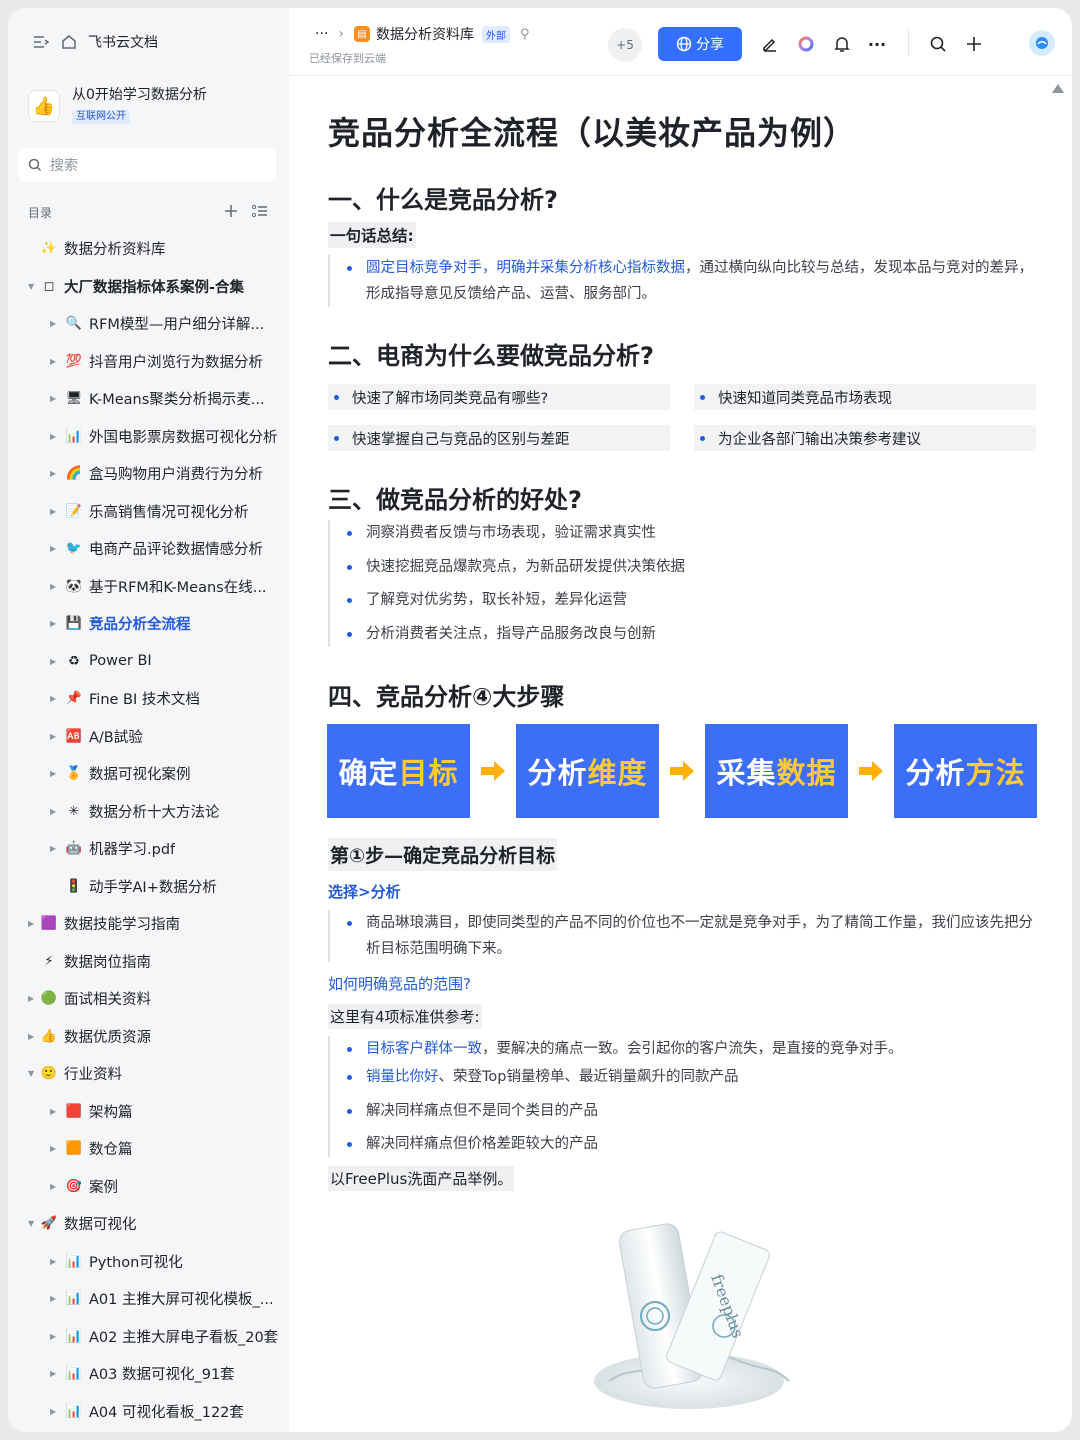  What do you see at coordinates (148, 512) in the screenshot?
I see `sidebar-item: ▶ 📝 乐高销售情况可视化分析` at bounding box center [148, 512].